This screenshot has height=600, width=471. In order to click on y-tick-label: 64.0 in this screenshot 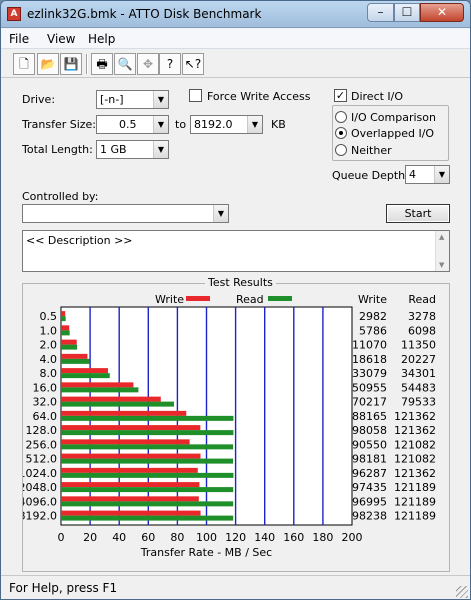, I will do `click(45, 416)`.